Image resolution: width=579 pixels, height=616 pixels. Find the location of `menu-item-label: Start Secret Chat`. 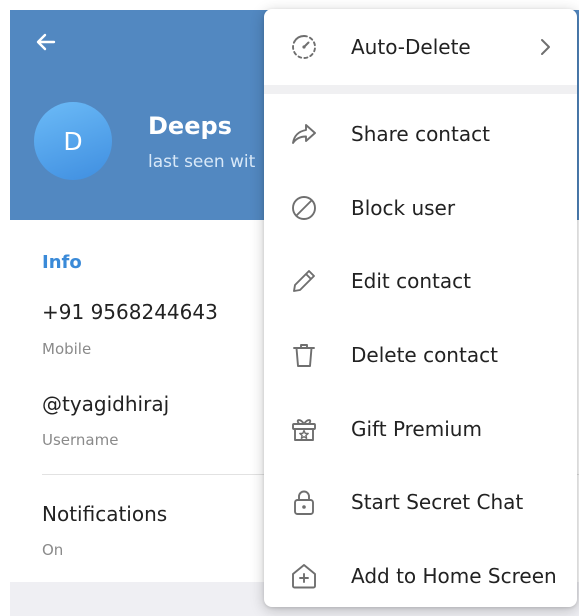

menu-item-label: Start Secret Chat is located at coordinates (437, 502).